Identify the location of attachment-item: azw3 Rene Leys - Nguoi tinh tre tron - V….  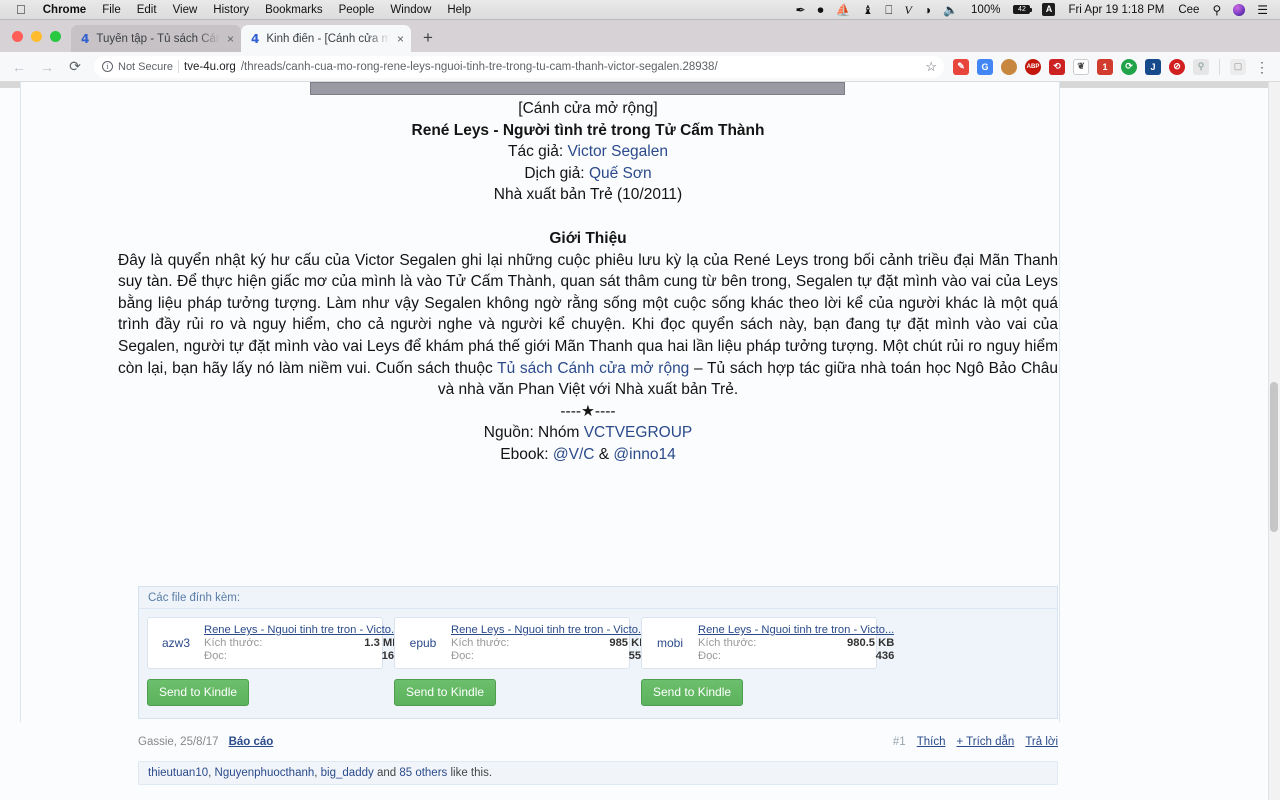
(273, 643).